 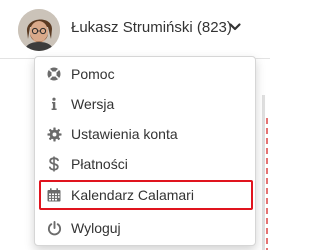 What do you see at coordinates (54, 74) in the screenshot?
I see `lifebuoy-icon` at bounding box center [54, 74].